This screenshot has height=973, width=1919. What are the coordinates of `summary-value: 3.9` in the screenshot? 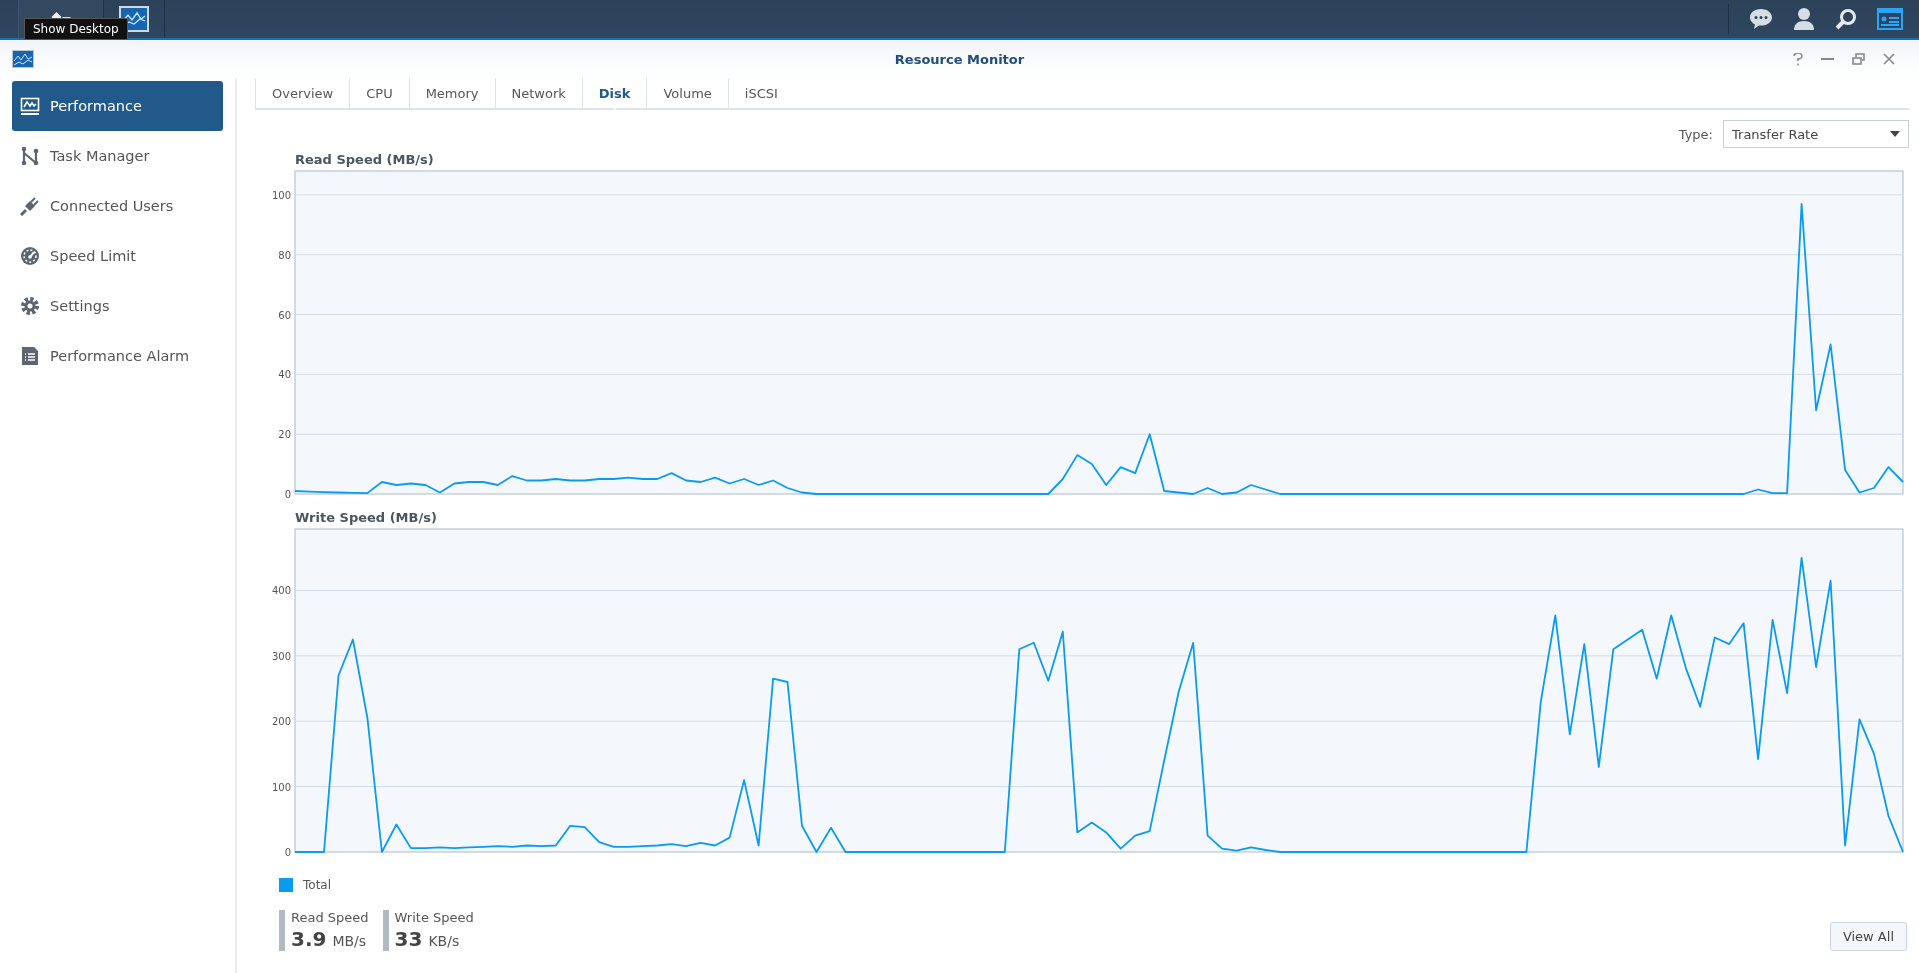 It's located at (309, 939).